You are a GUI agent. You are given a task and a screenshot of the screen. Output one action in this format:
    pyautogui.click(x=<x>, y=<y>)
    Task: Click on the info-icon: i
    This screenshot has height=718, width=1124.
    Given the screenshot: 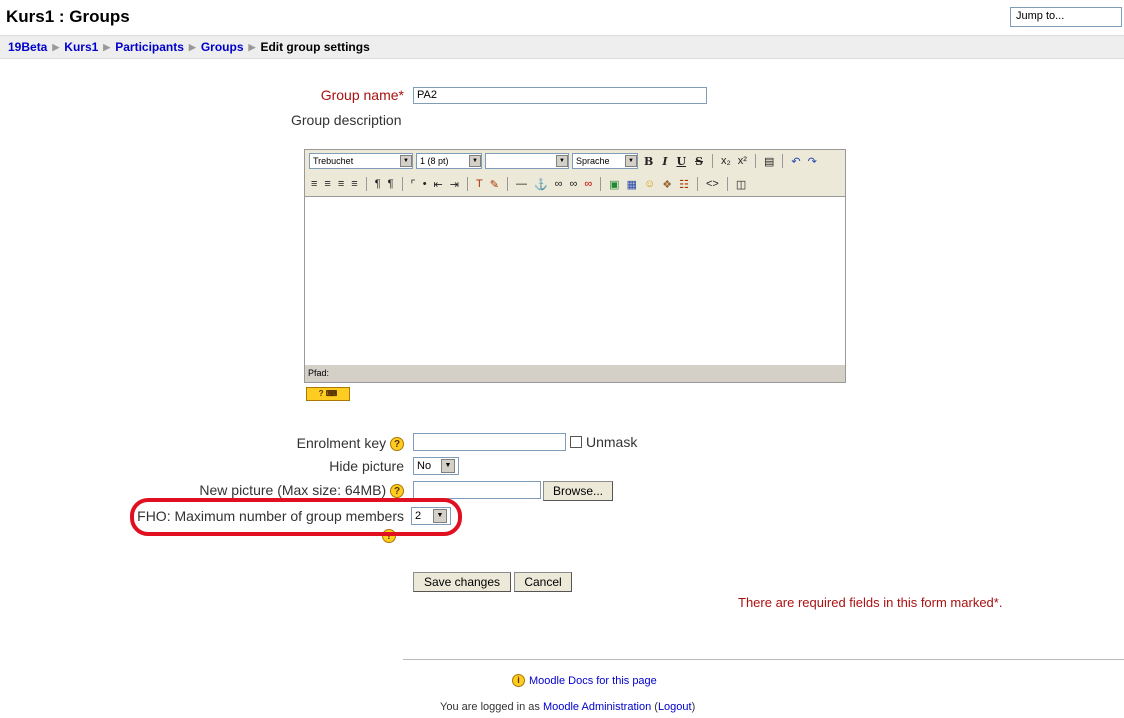 What is the action you would take?
    pyautogui.click(x=518, y=680)
    